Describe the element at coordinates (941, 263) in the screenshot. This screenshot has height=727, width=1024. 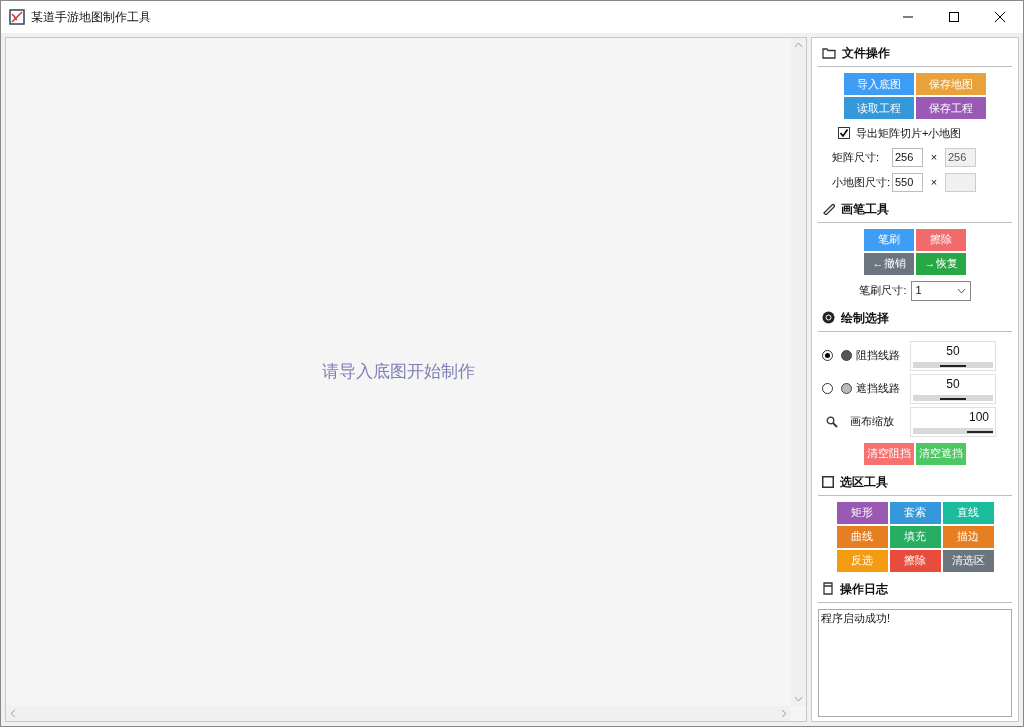
I see `tool-button: →恢复` at that location.